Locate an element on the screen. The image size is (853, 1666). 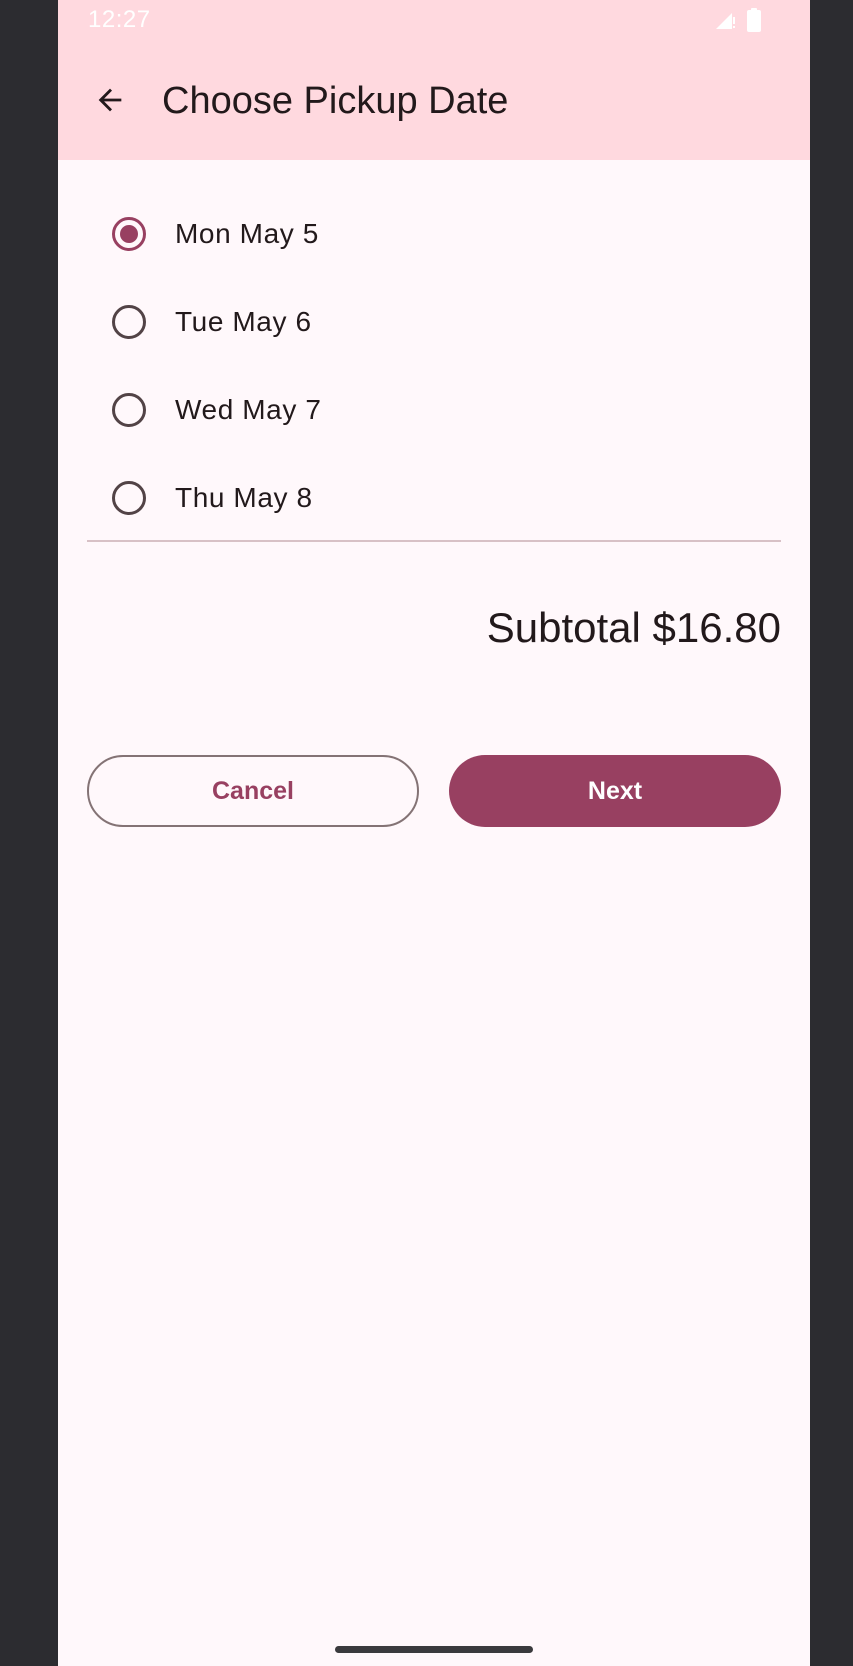
radio-button-selected is located at coordinates (129, 234).